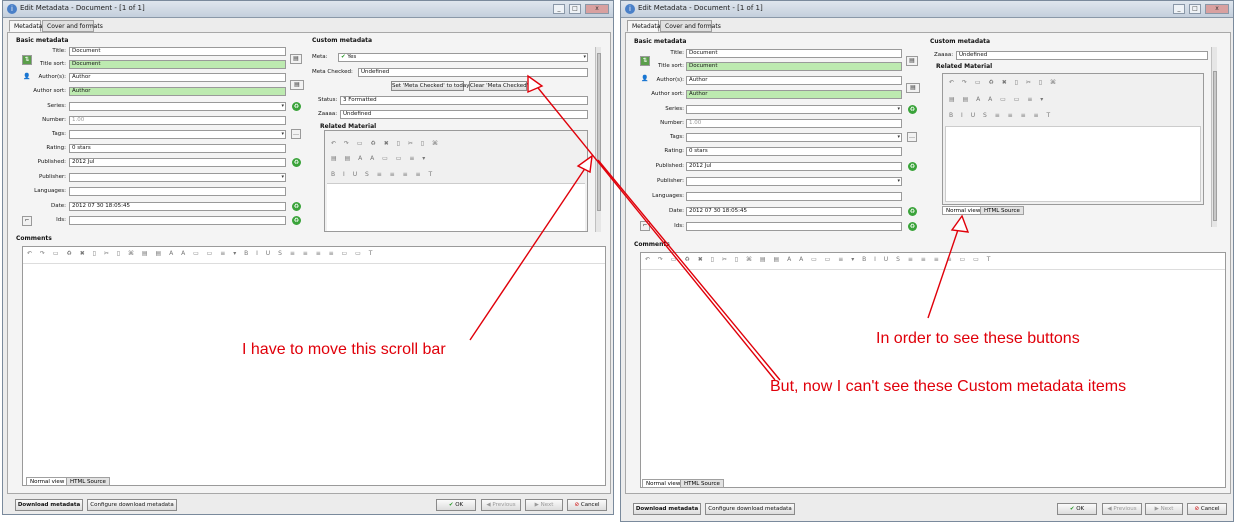  Describe the element at coordinates (945, 268) in the screenshot. I see `arrow-to-html-tab` at that location.